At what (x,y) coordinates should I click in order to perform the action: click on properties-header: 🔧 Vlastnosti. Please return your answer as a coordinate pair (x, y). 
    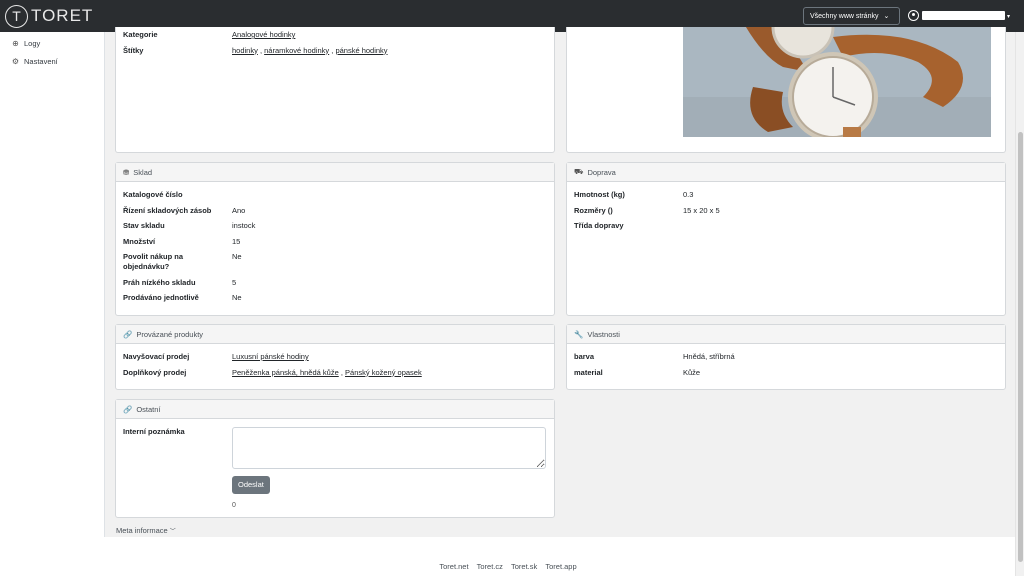
    Looking at the image, I should click on (786, 334).